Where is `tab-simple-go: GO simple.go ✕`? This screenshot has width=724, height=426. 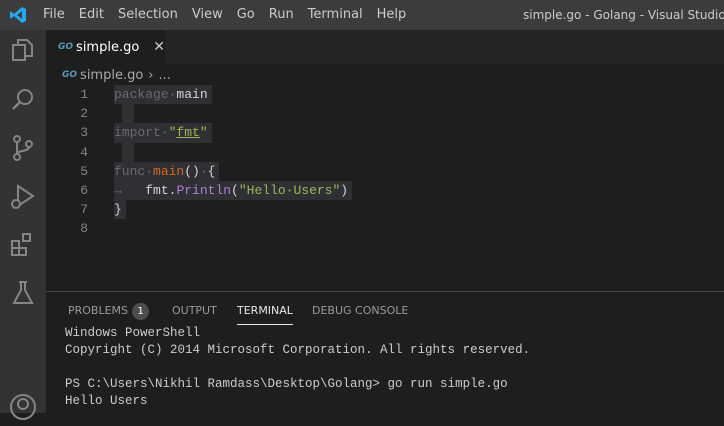
tab-simple-go: GO simple.go ✕ is located at coordinates (105, 47).